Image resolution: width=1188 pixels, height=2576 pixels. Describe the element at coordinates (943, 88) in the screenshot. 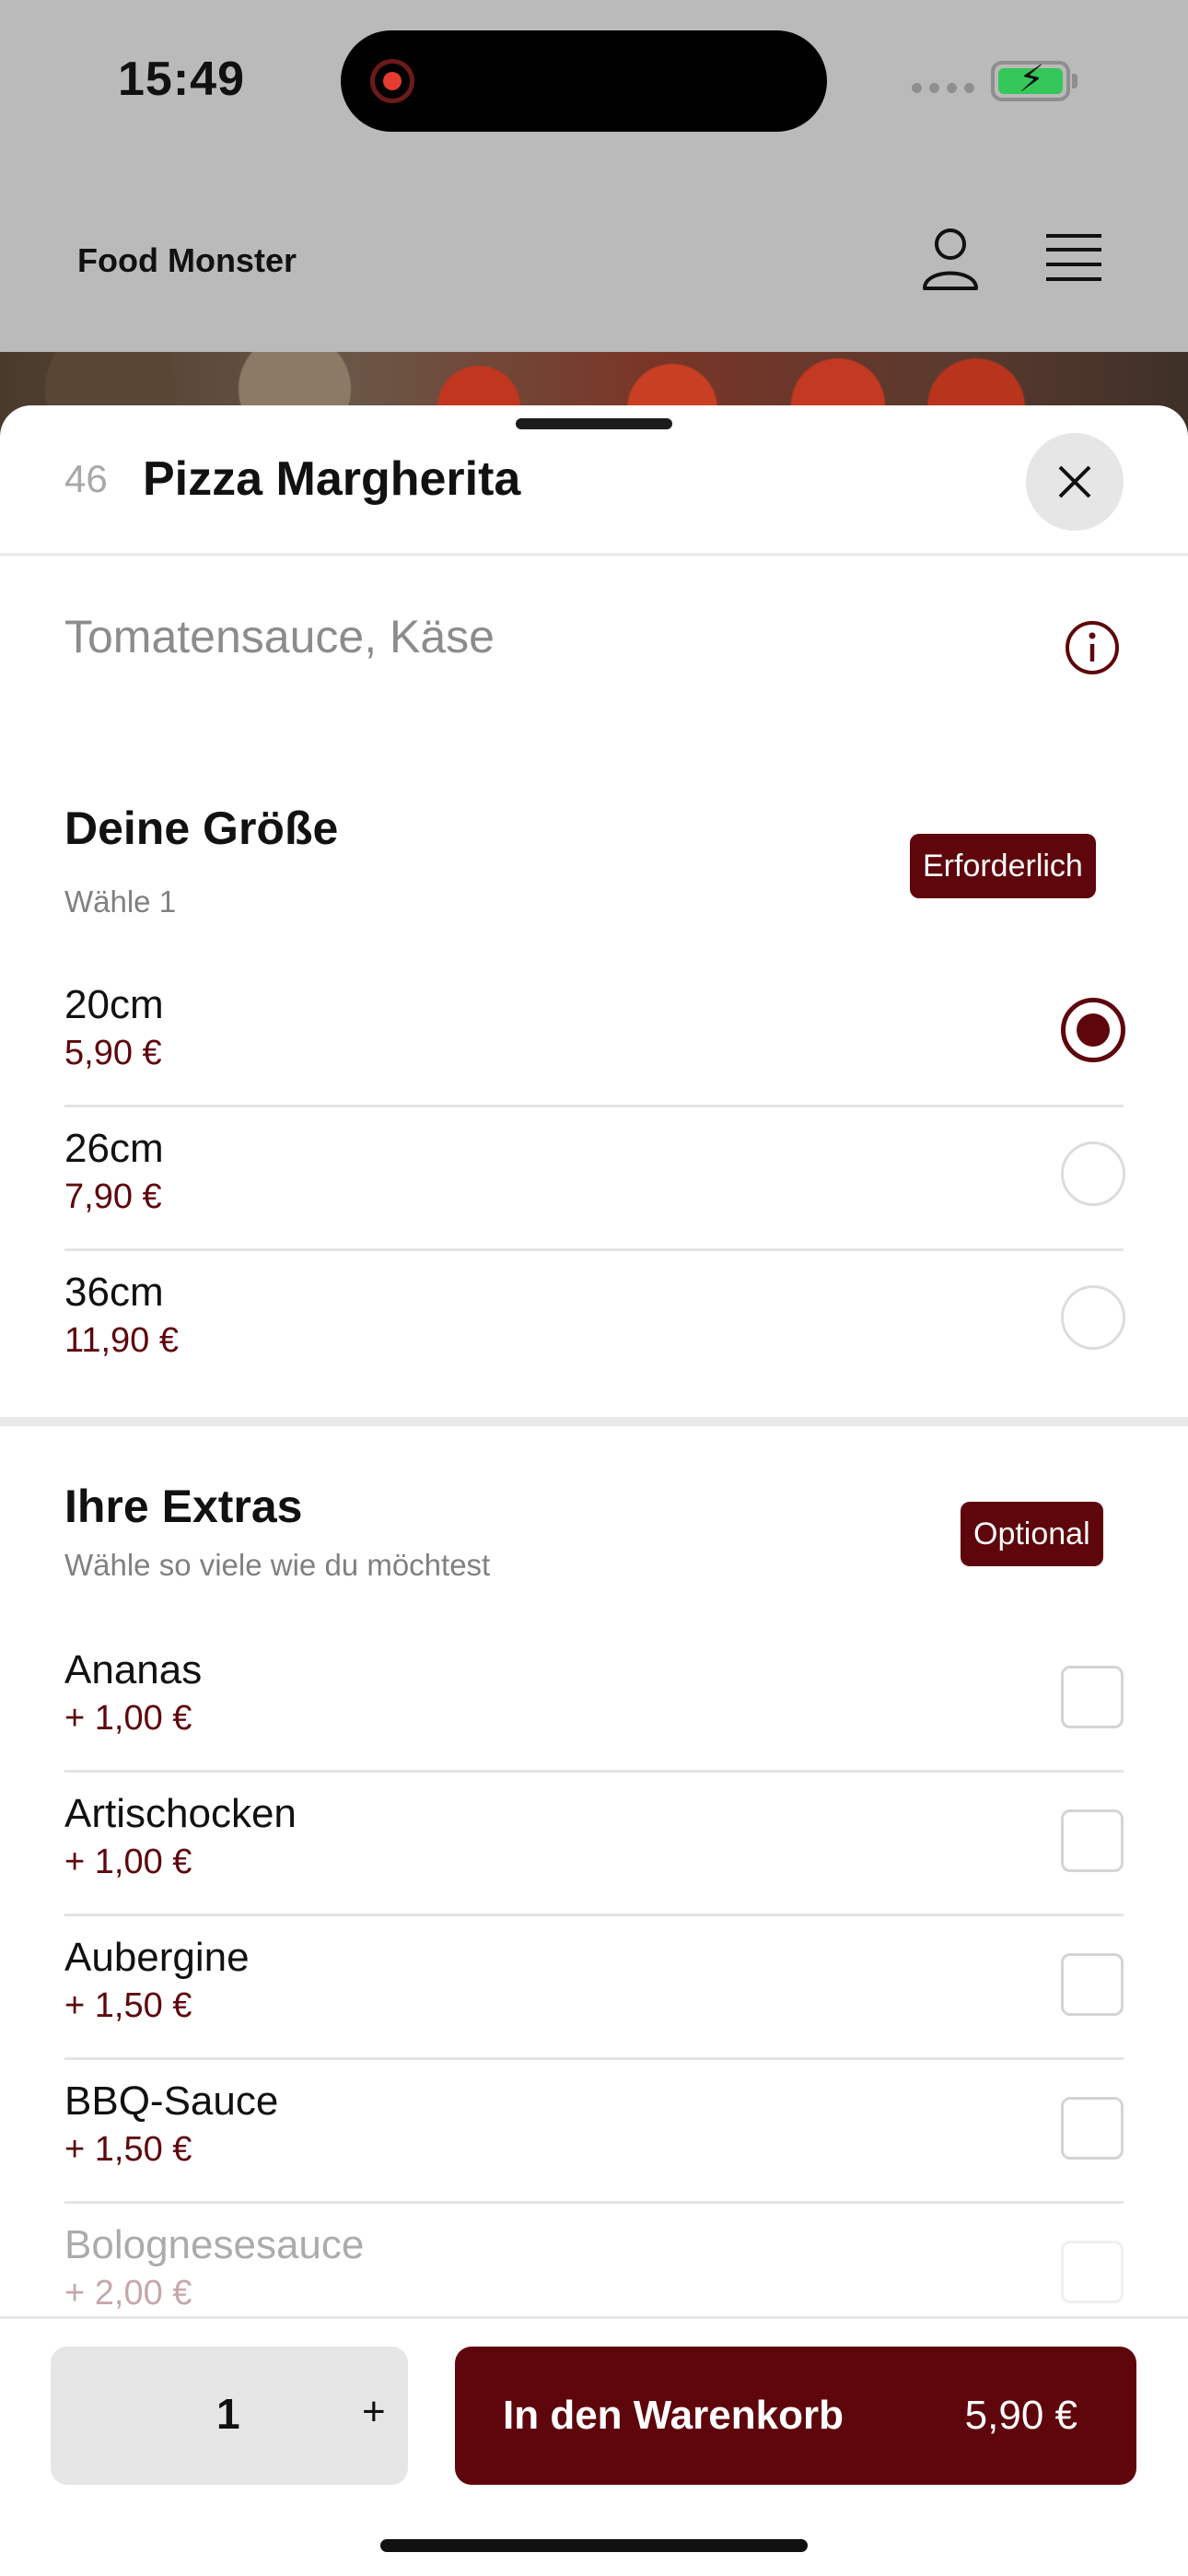

I see `signal-icon` at that location.